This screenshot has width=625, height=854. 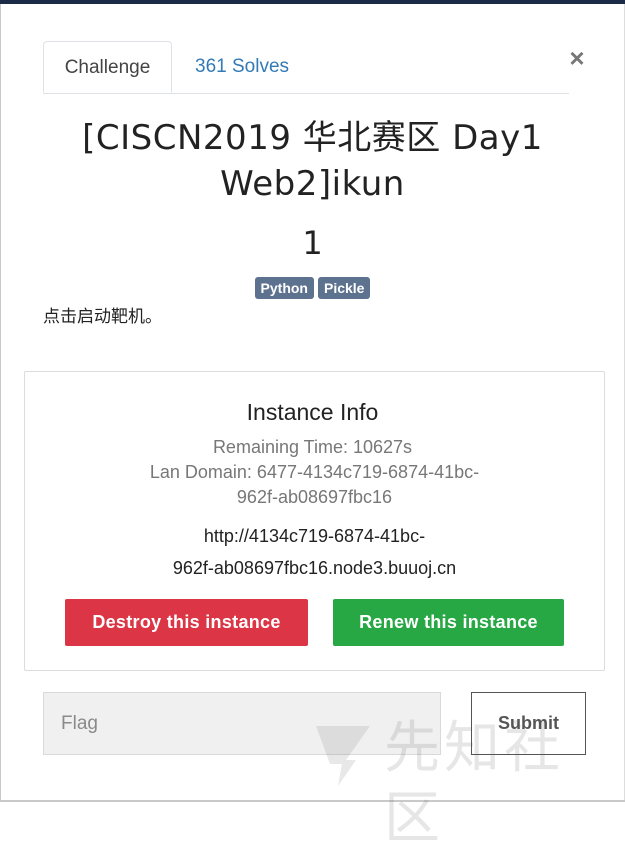 What do you see at coordinates (312, 447) in the screenshot?
I see `remaining-time: Remaining Time: 10627s` at bounding box center [312, 447].